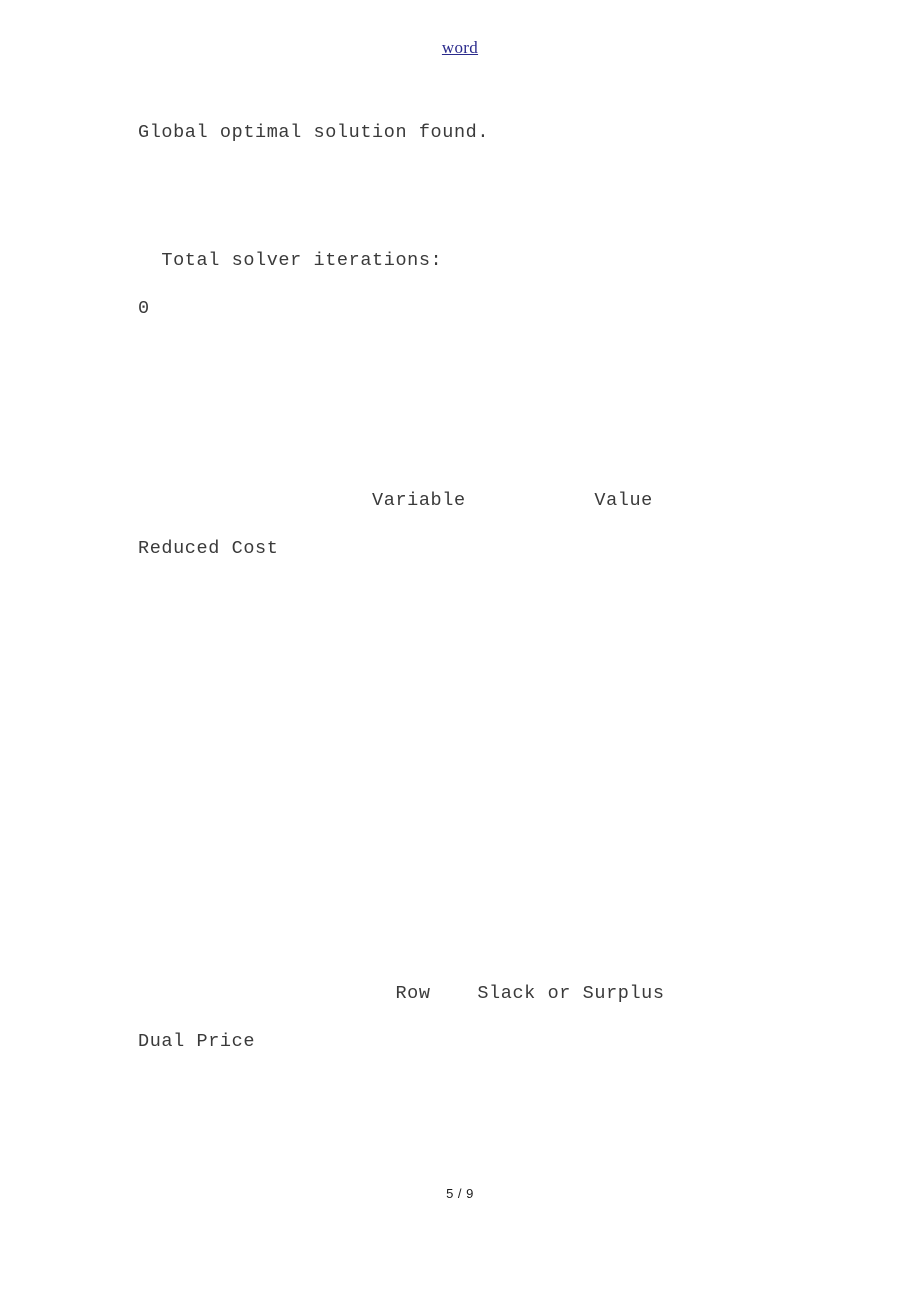  What do you see at coordinates (144, 308) in the screenshot?
I see `total-solver-iterations-value: 0` at bounding box center [144, 308].